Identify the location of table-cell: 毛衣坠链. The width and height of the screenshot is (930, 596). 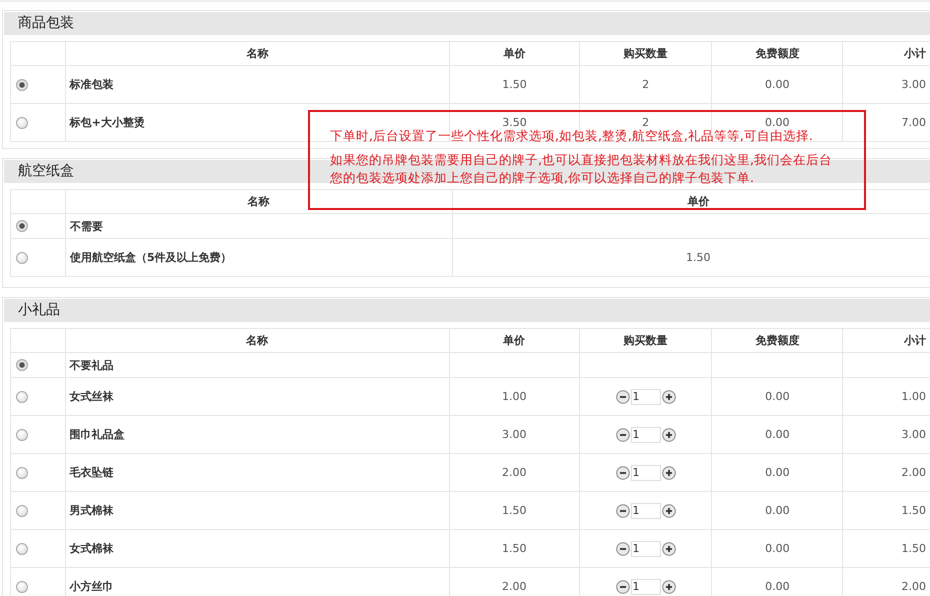
(257, 473).